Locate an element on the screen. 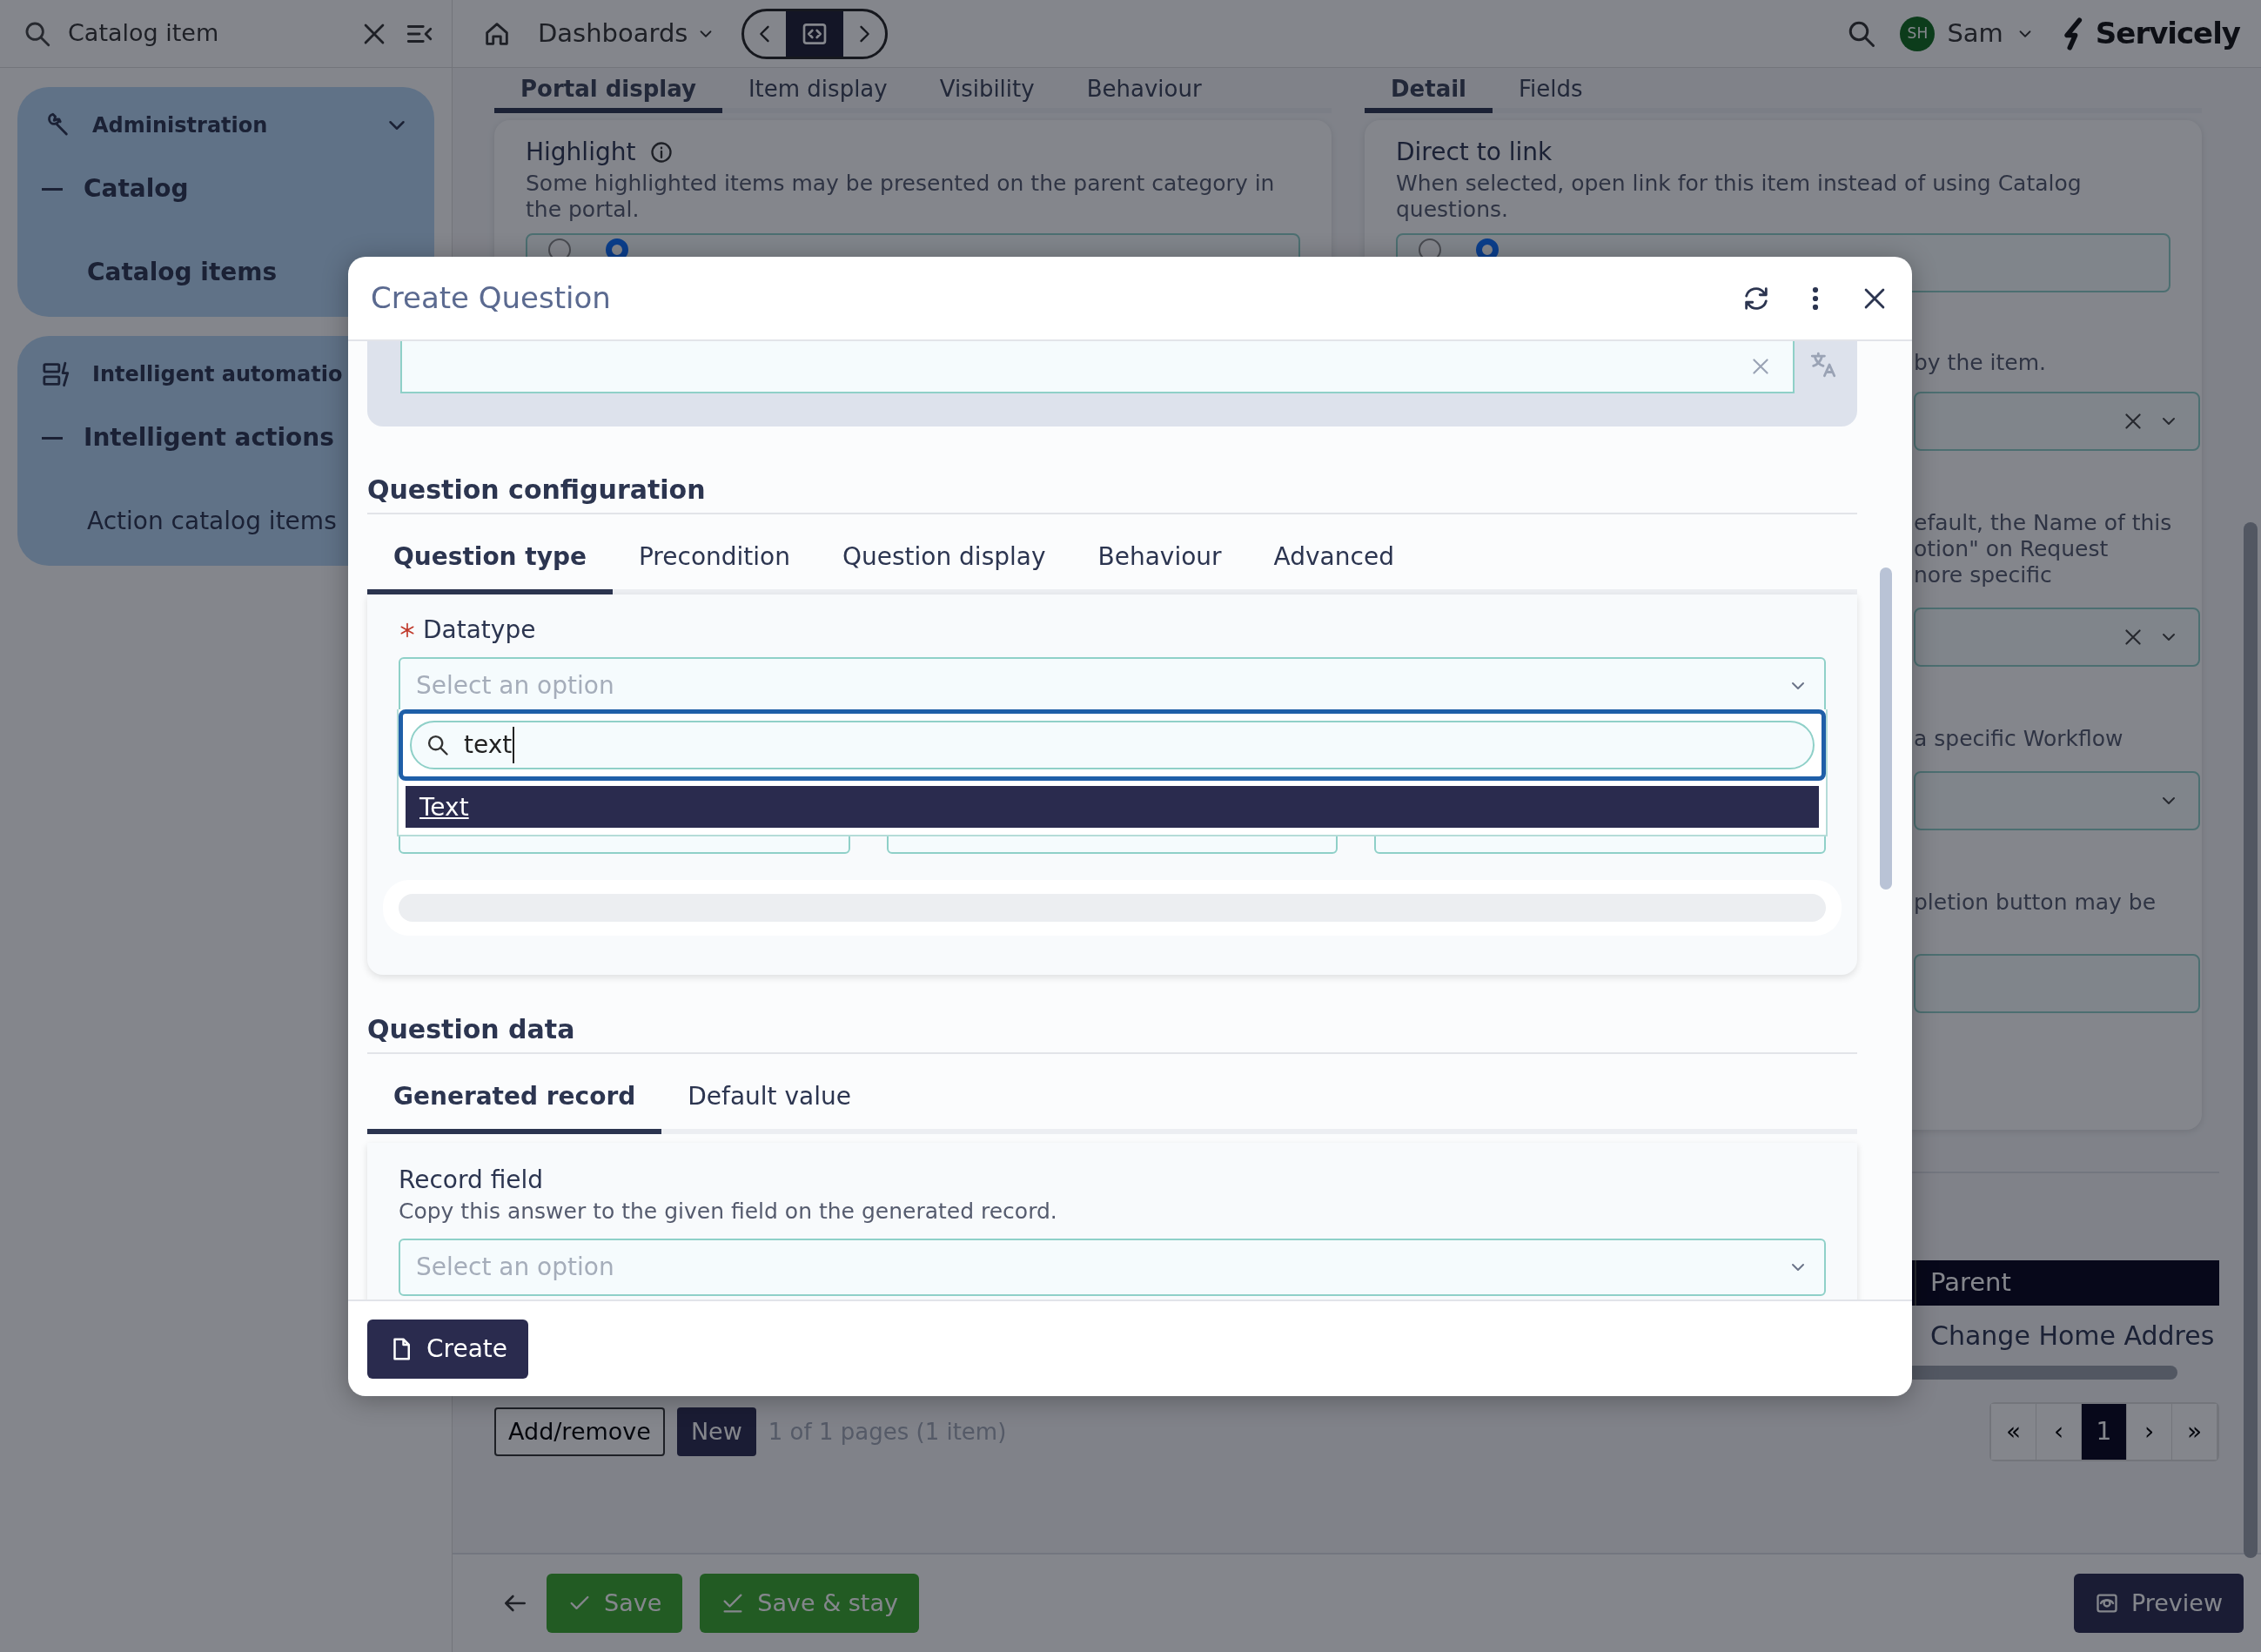 The image size is (2261, 1652). menu-item: Catalog is located at coordinates (136, 189).